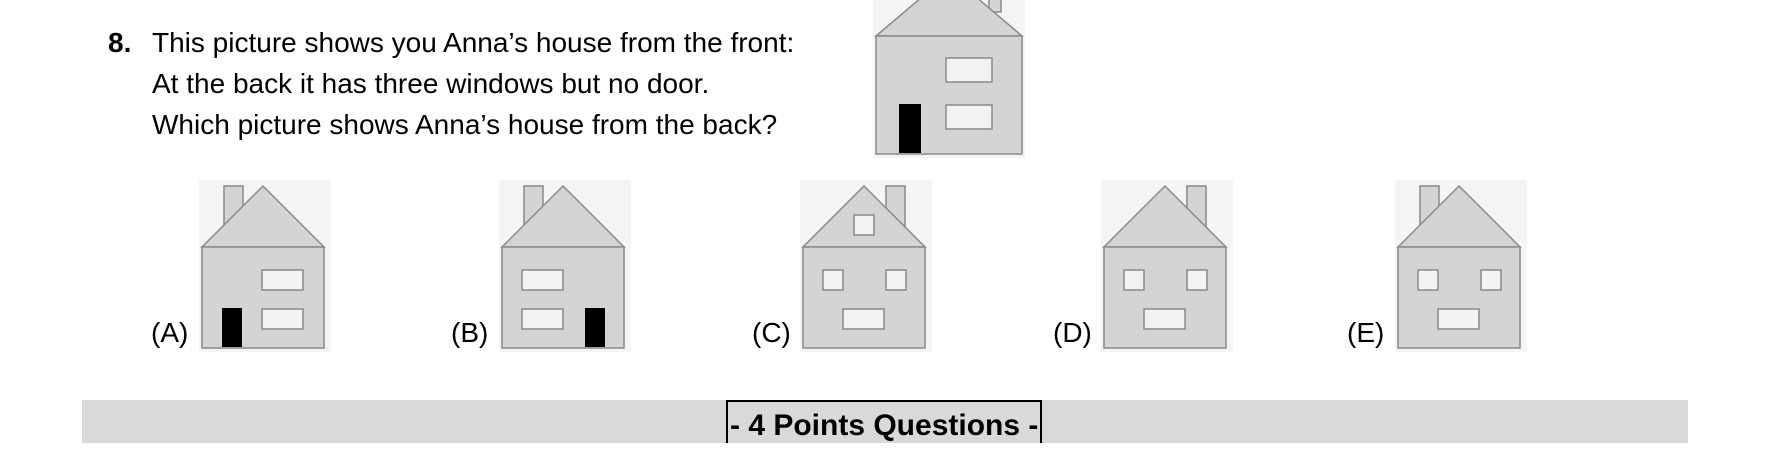  I want to click on option-d-window-left, so click(1134, 280).